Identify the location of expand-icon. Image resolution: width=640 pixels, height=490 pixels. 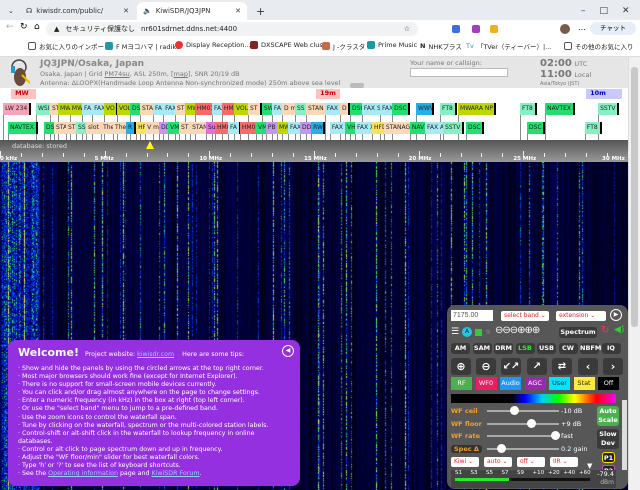
(478, 332).